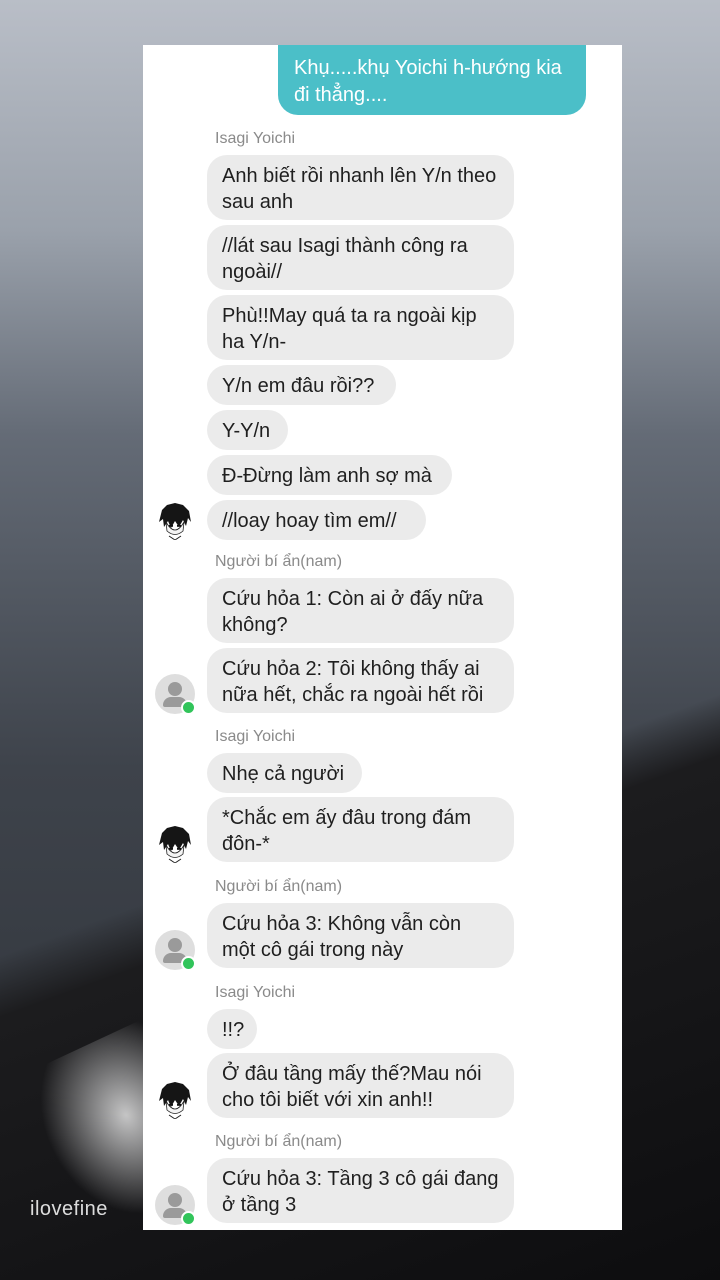  What do you see at coordinates (360, 610) in the screenshot?
I see `received-message-bubble: Cứu hỏa 1: Còn ai ở đấy nữa không?` at bounding box center [360, 610].